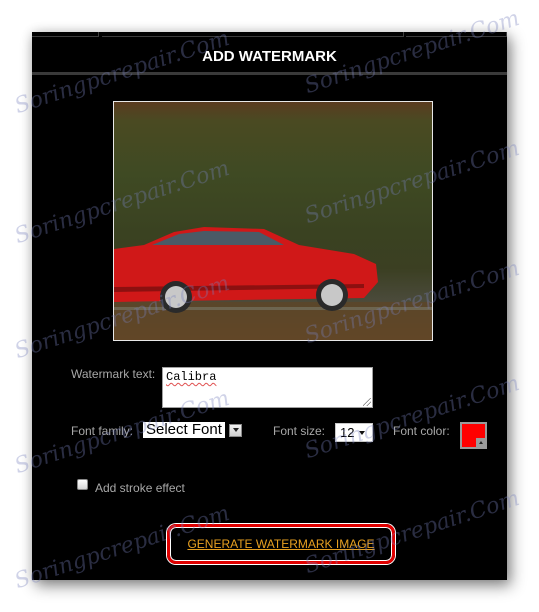 The image size is (539, 612). I want to click on chevron-up-icon, so click(480, 442).